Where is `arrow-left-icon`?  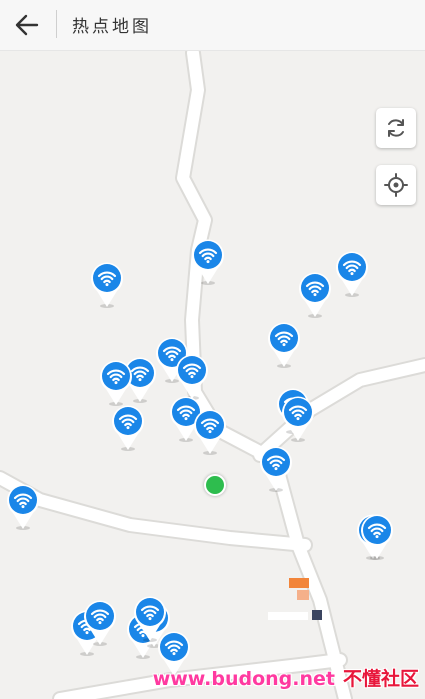
arrow-left-icon is located at coordinates (27, 25).